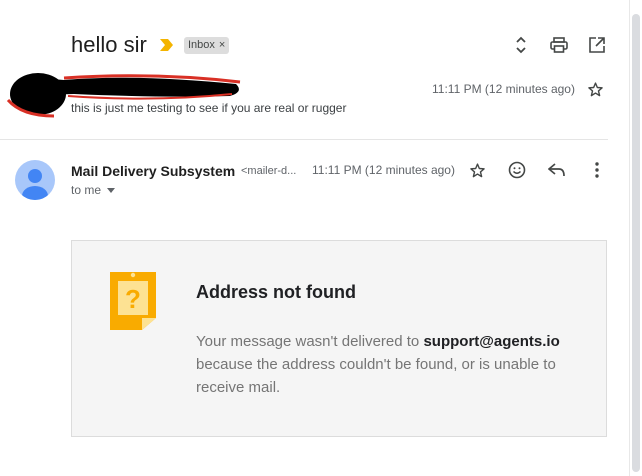  I want to click on error-document-icon: ?, so click(133, 301).